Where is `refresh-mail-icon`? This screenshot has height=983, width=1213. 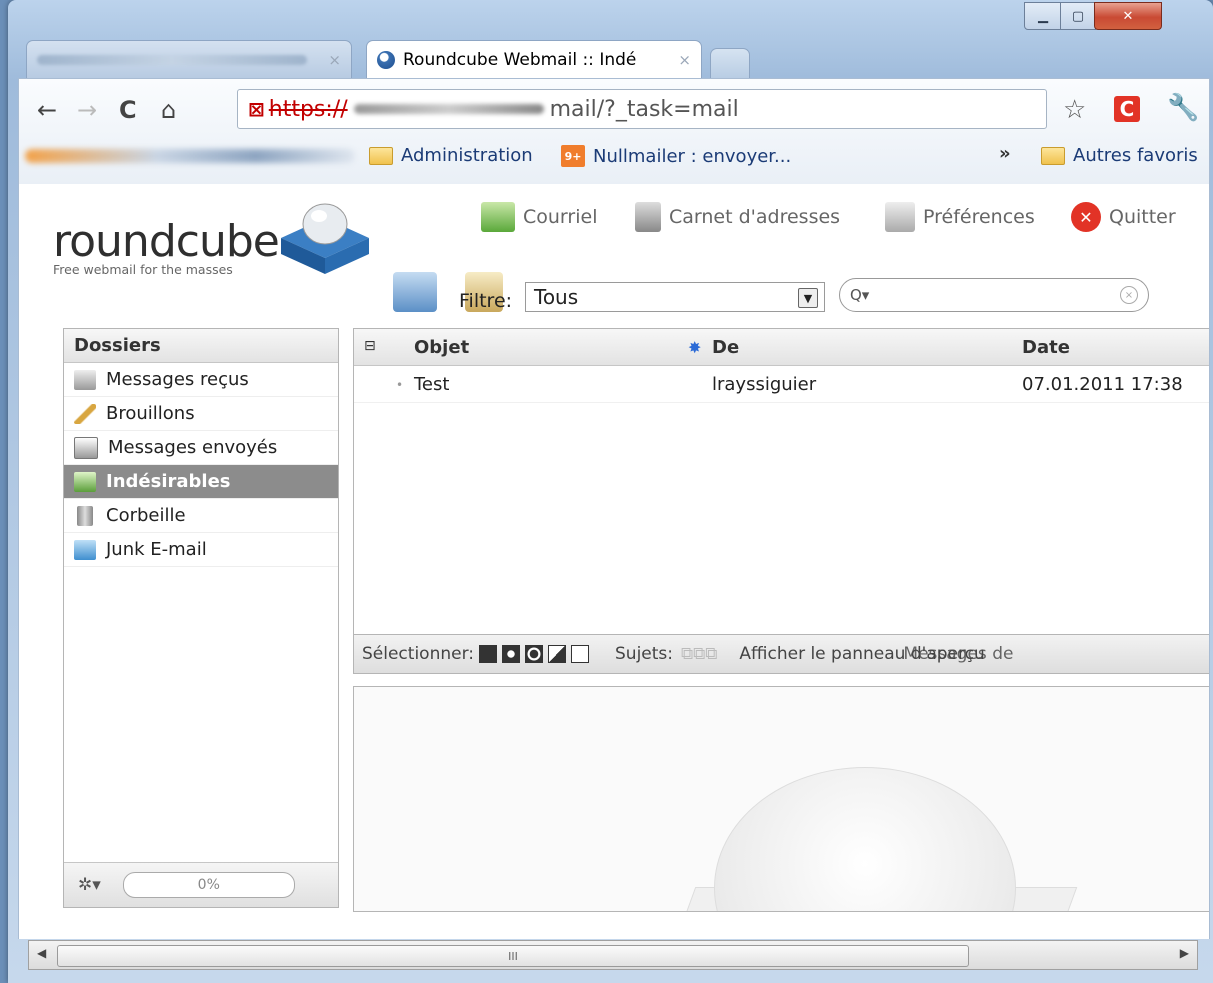 refresh-mail-icon is located at coordinates (415, 292).